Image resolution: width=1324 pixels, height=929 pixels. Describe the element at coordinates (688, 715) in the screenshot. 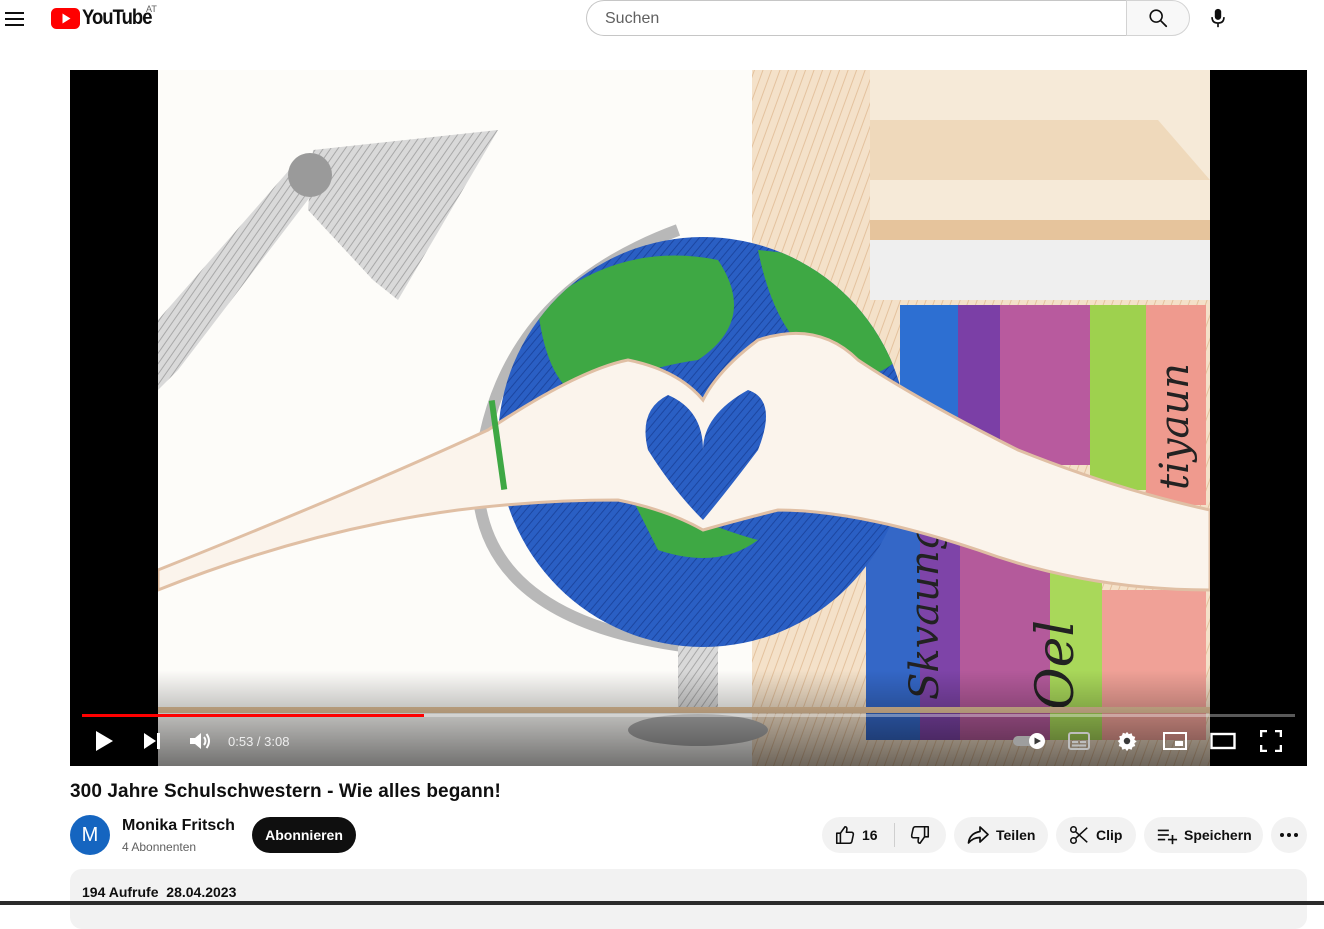

I see `progress-bar` at that location.